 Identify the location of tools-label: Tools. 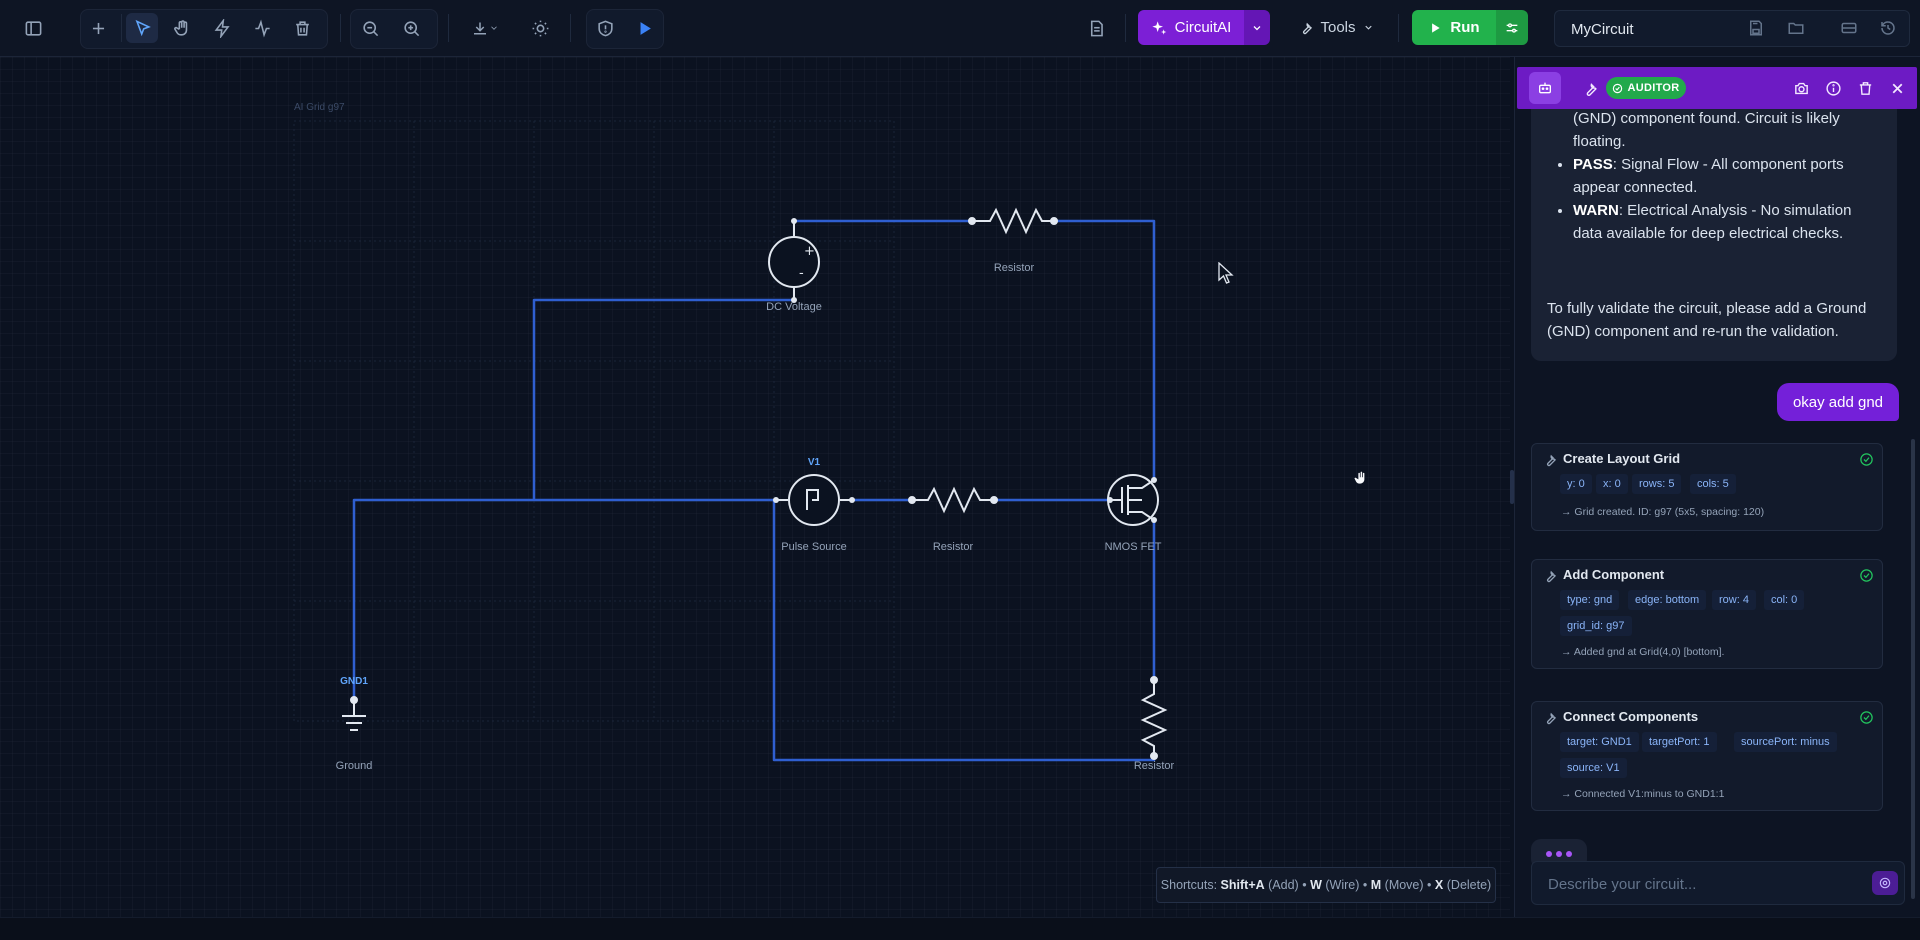
(1338, 27).